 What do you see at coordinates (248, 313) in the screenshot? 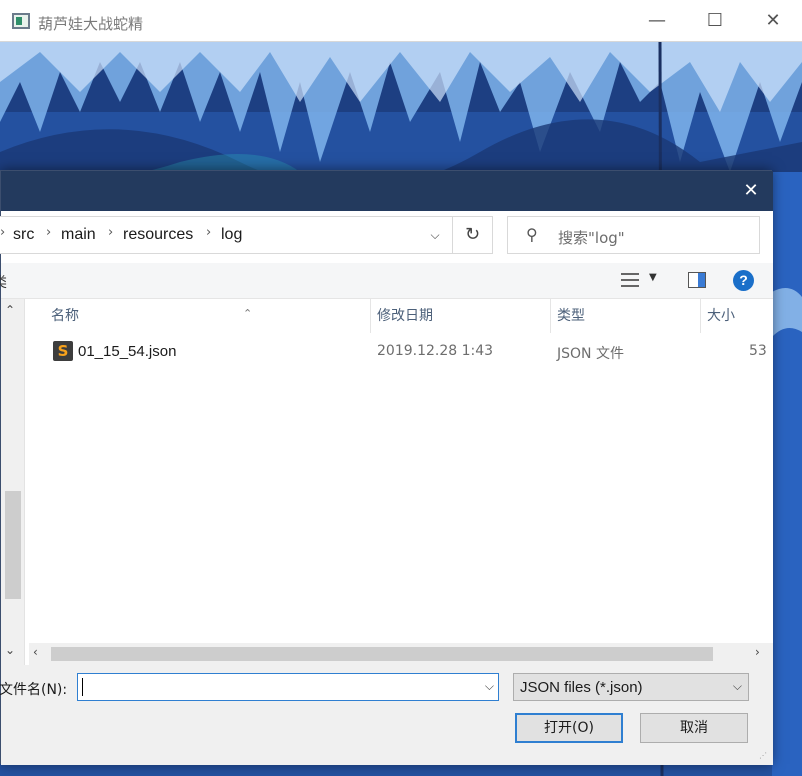
I see `sort-ascending-icon: ⌃` at bounding box center [248, 313].